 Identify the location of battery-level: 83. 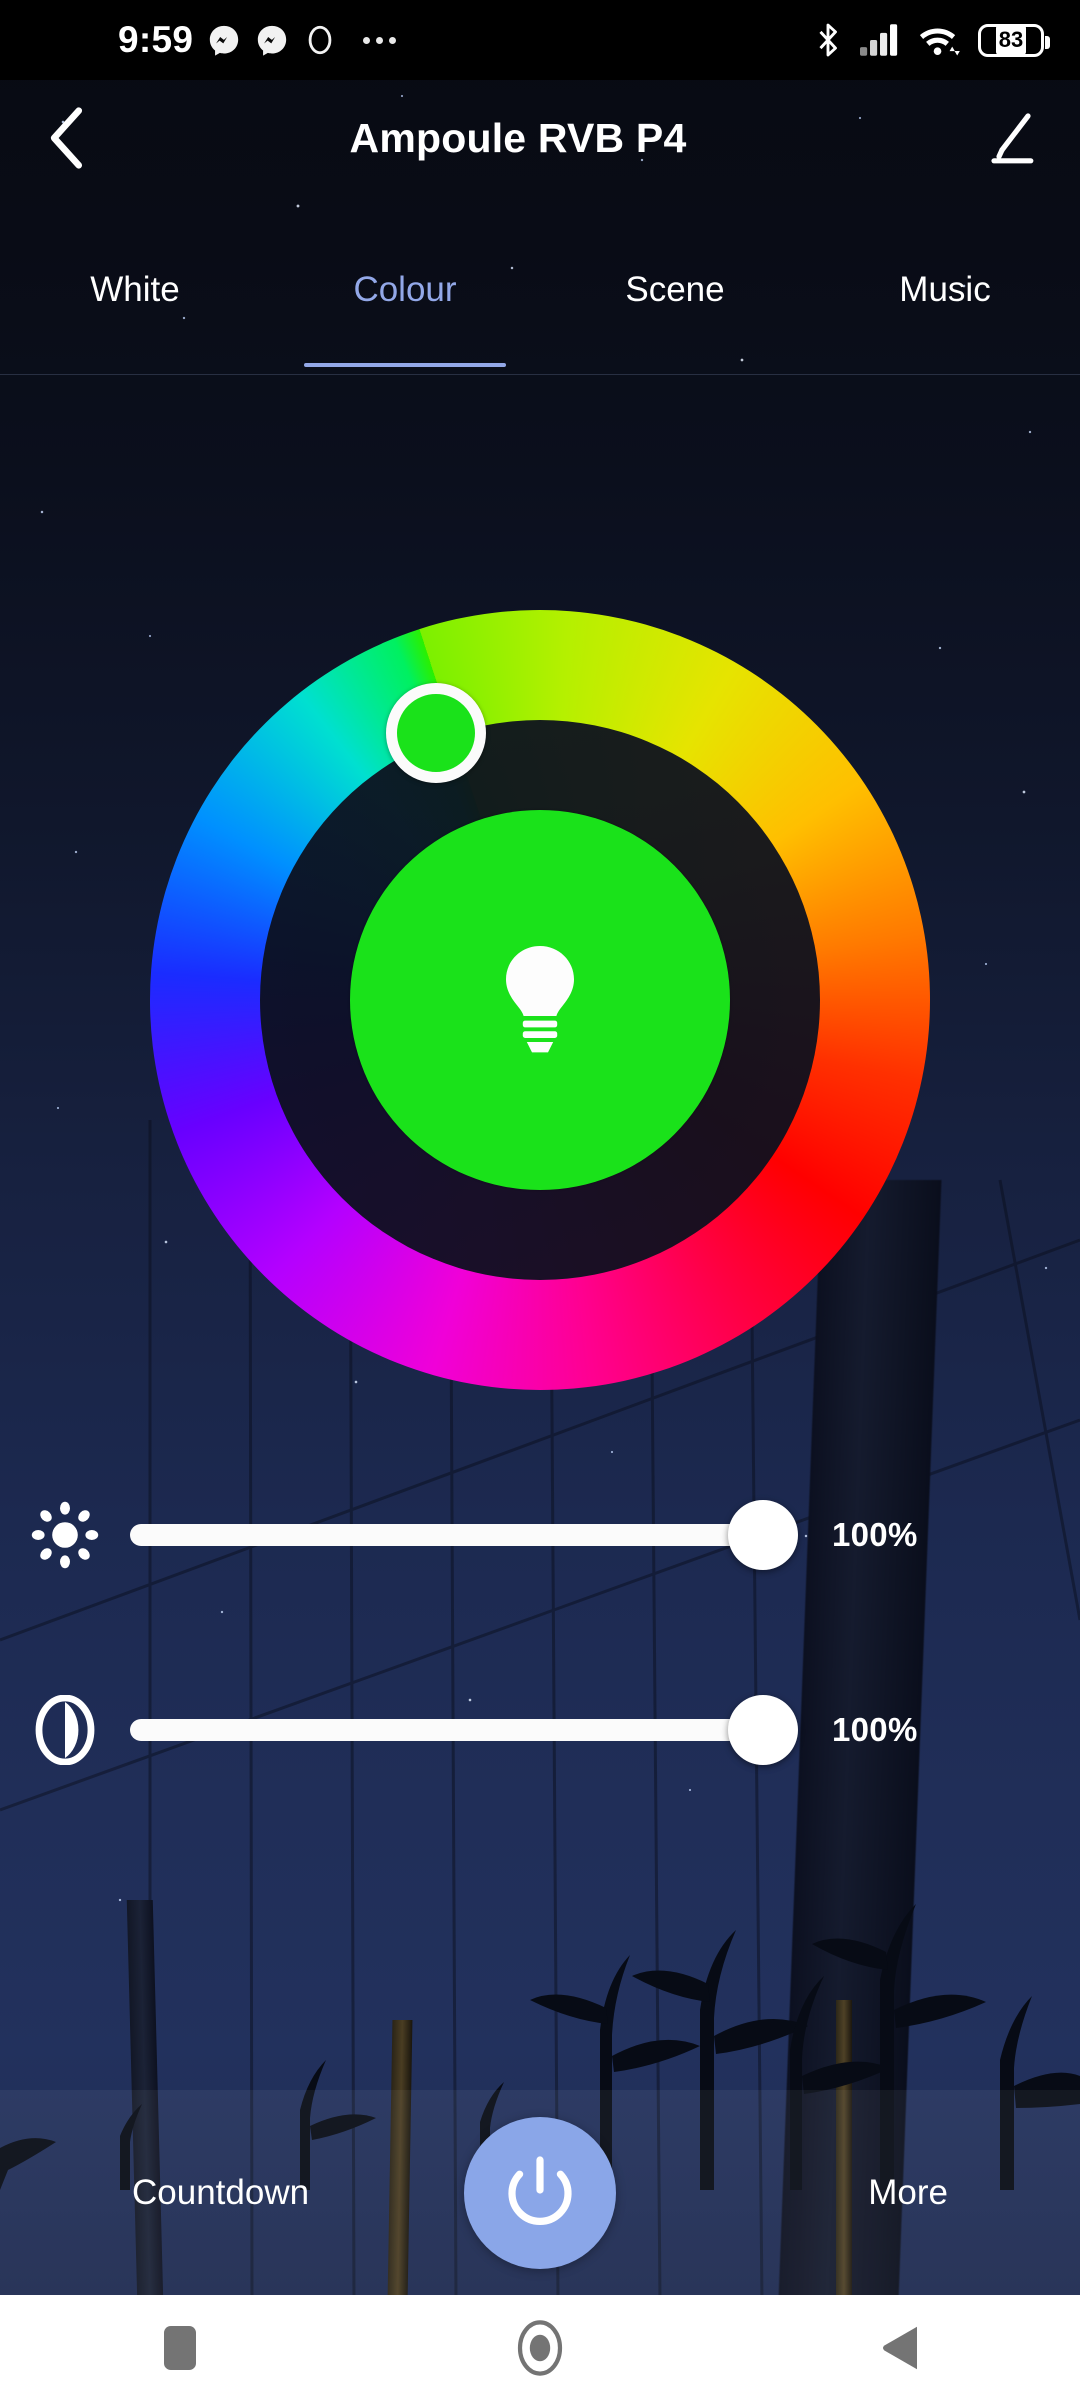
(1011, 40).